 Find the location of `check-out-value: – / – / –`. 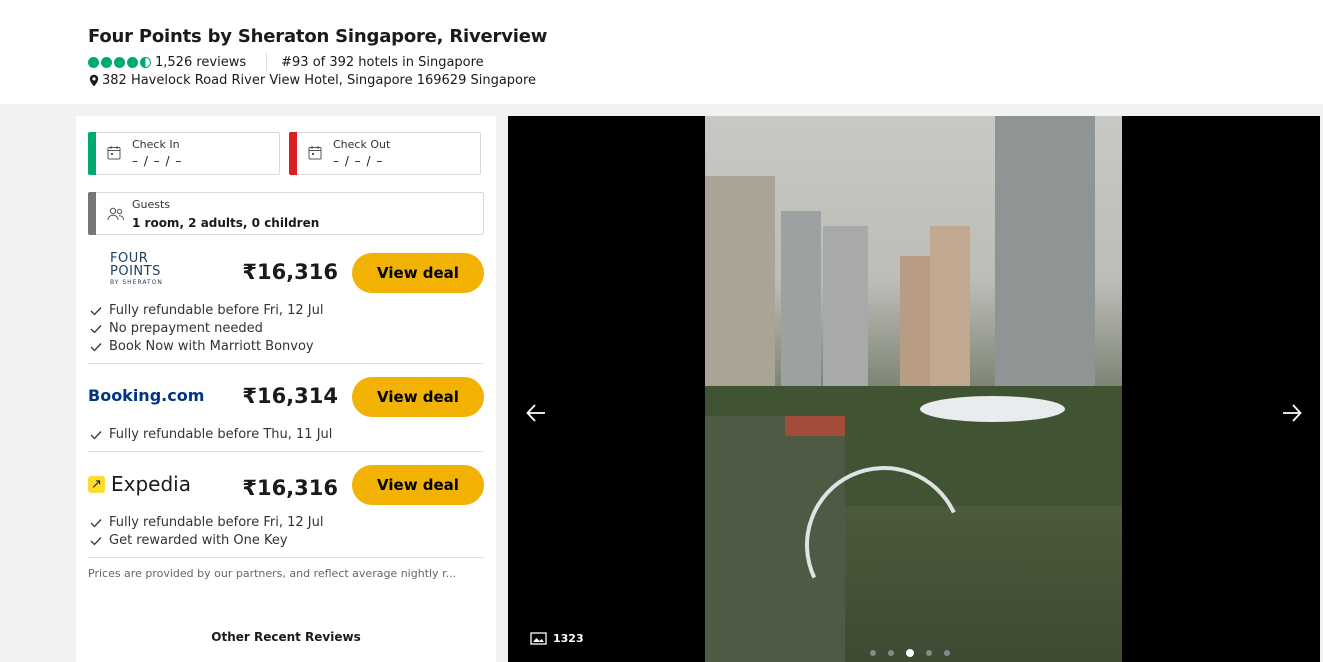

check-out-value: – / – / – is located at coordinates (358, 161).